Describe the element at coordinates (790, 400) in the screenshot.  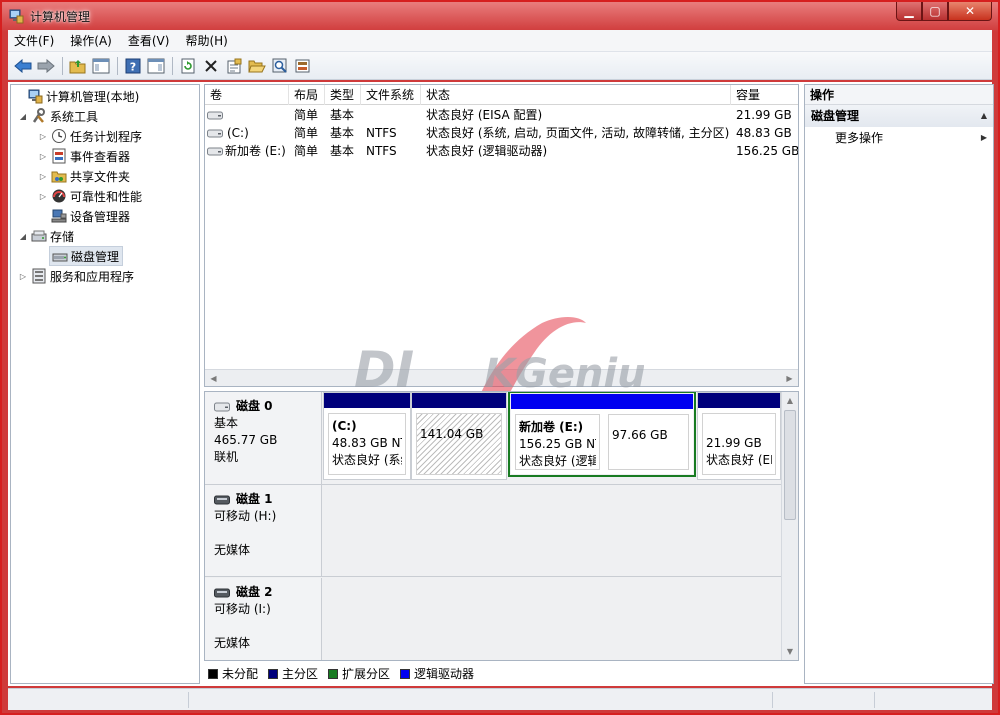
I see `scroll-up-arrow-icon: ▲` at that location.